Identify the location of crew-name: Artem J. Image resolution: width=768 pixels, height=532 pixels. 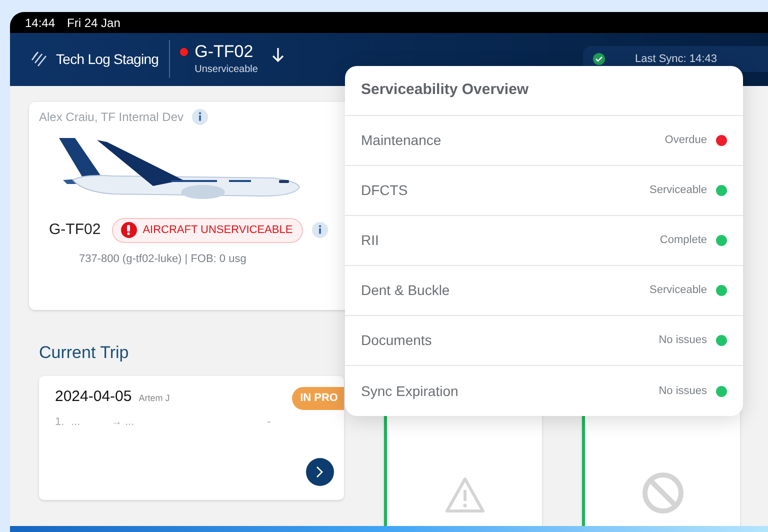
(154, 398).